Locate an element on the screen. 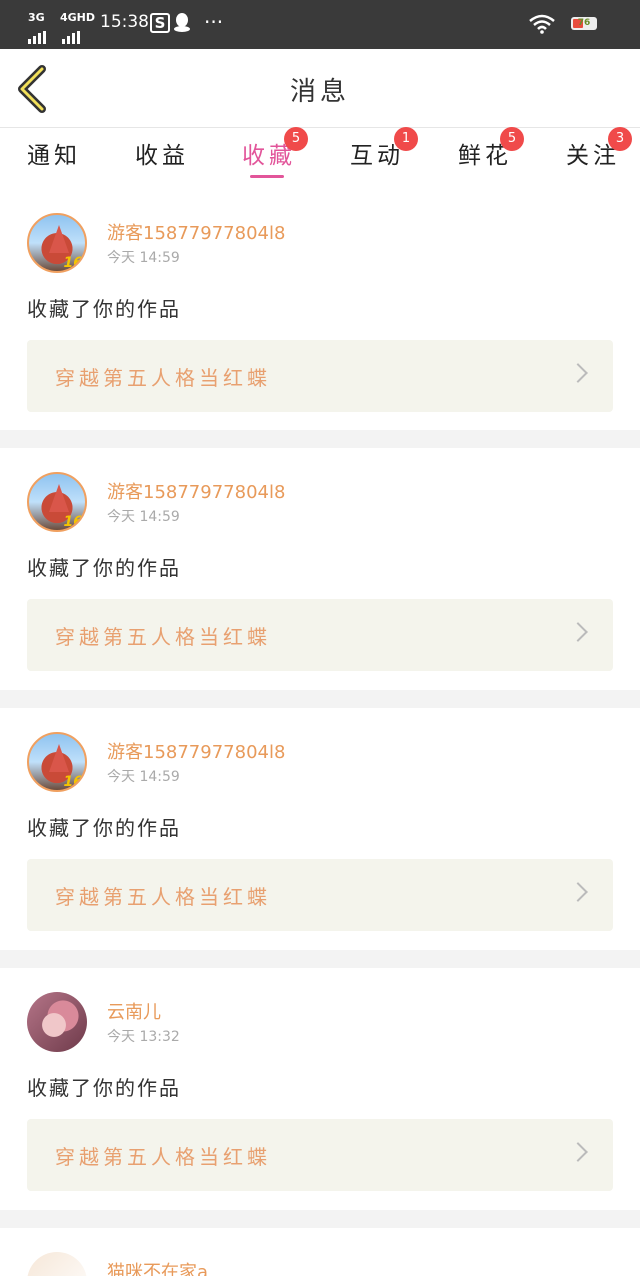  tab-label: 互动 is located at coordinates (377, 156).